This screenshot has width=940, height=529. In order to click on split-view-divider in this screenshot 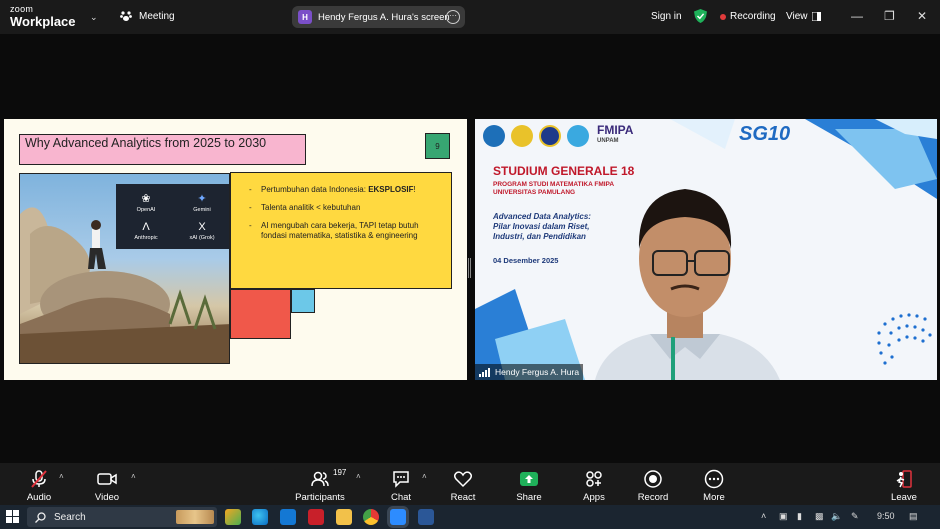, I will do `click(469, 268)`.